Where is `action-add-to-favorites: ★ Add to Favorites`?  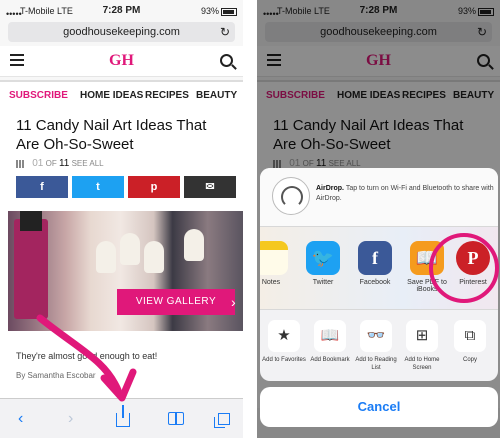 action-add-to-favorites: ★ Add to Favorites is located at coordinates (284, 342).